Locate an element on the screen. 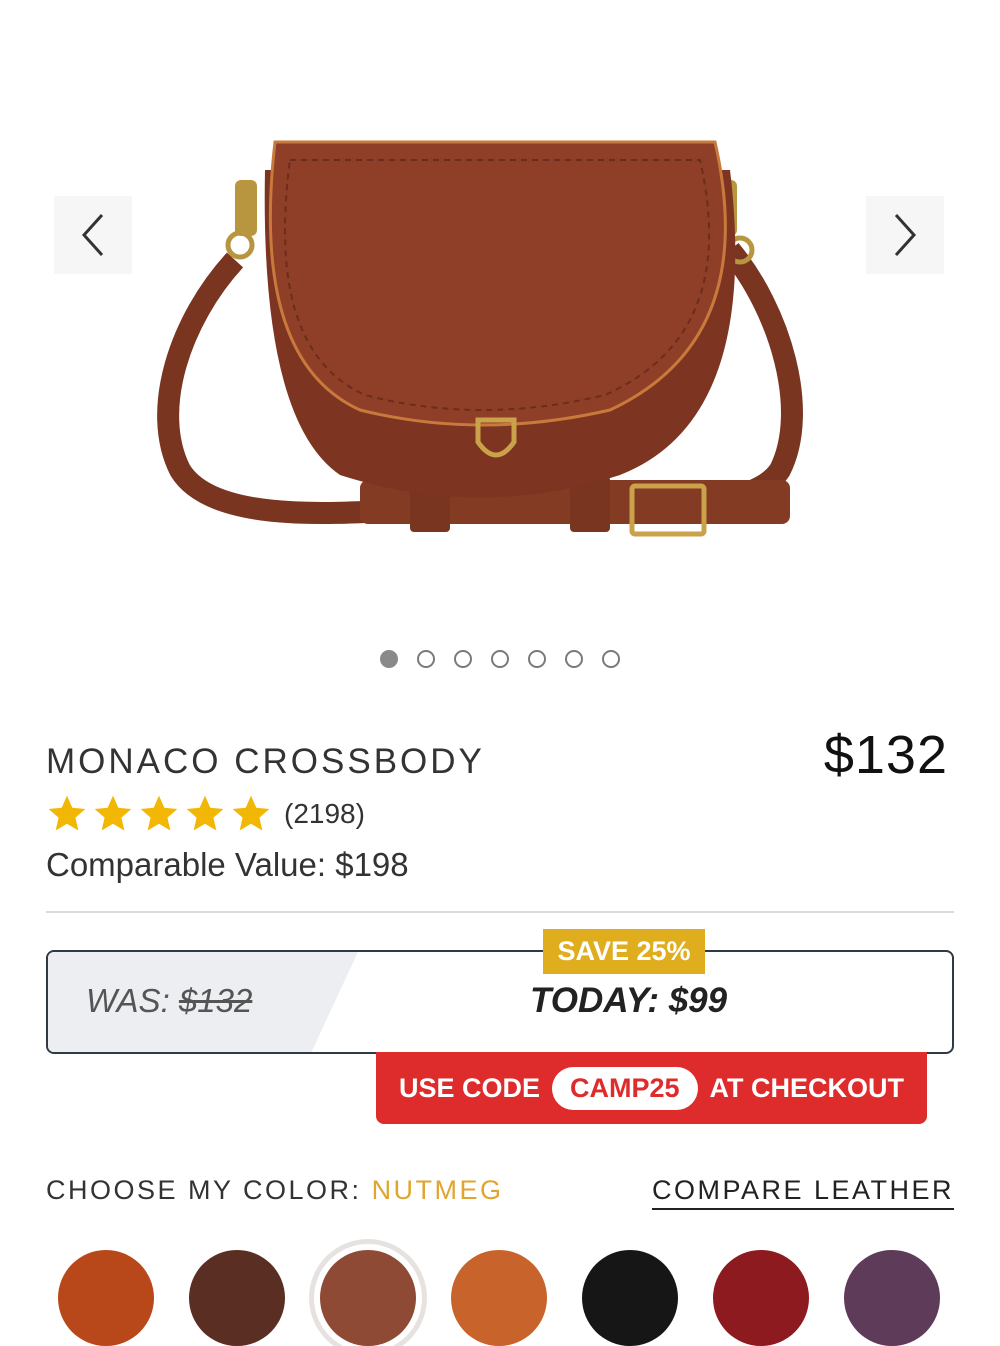  save-badge: SAVE 25% is located at coordinates (624, 951).